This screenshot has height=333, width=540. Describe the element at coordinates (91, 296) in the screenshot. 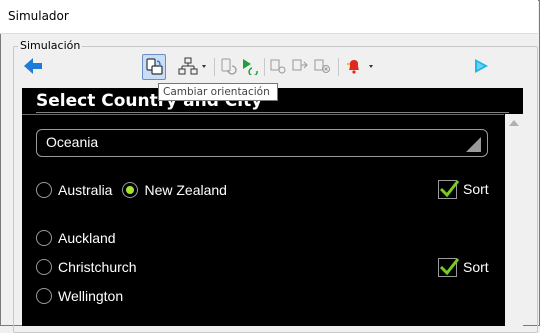

I see `radio-label-wellington: Wellington` at that location.